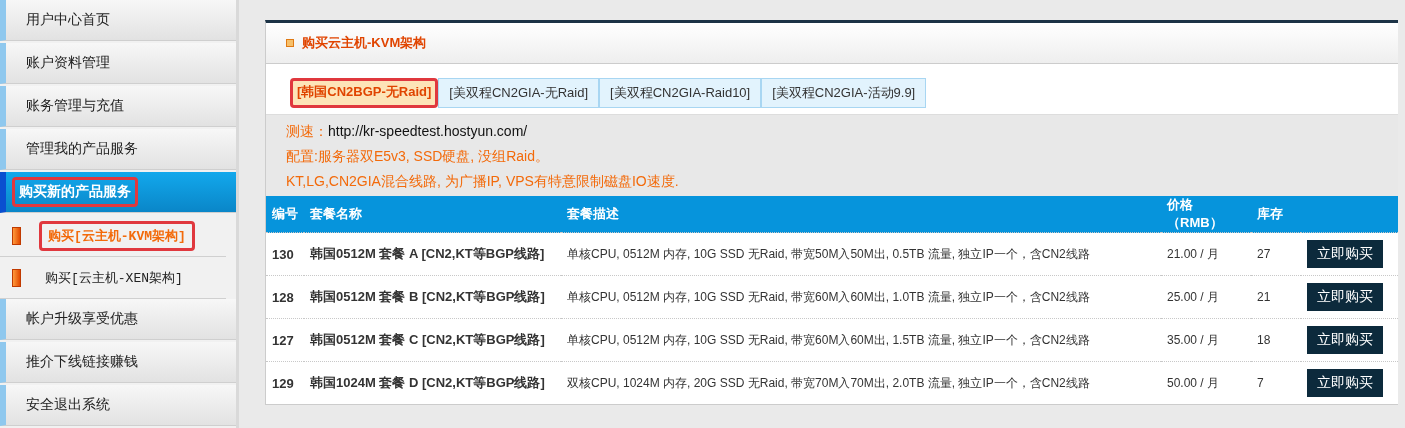  Describe the element at coordinates (432, 214) in the screenshot. I see `column-header: 套餐名称` at that location.